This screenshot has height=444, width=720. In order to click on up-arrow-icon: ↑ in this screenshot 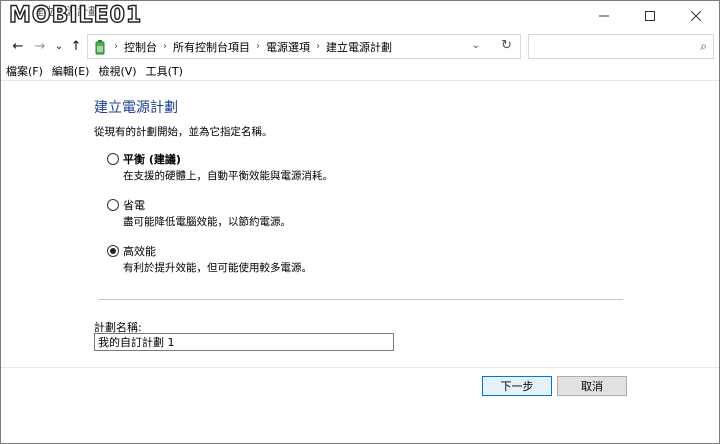, I will do `click(76, 46)`.